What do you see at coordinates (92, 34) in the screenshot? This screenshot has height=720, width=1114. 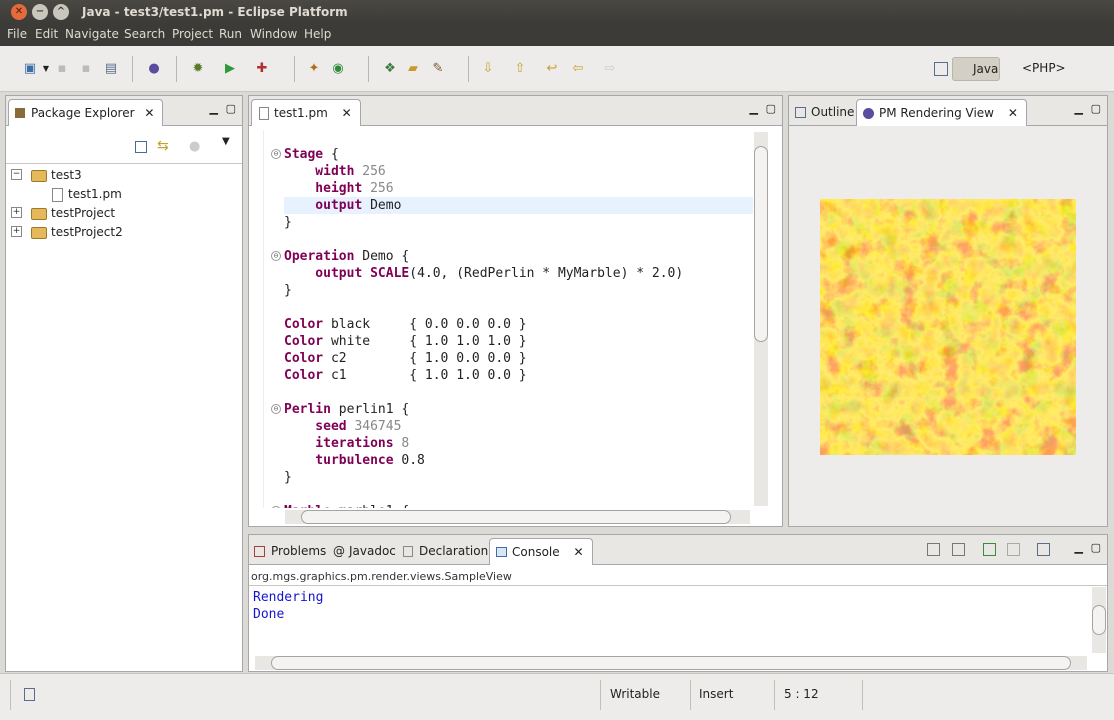 I see `menu-navigate: Navigate` at bounding box center [92, 34].